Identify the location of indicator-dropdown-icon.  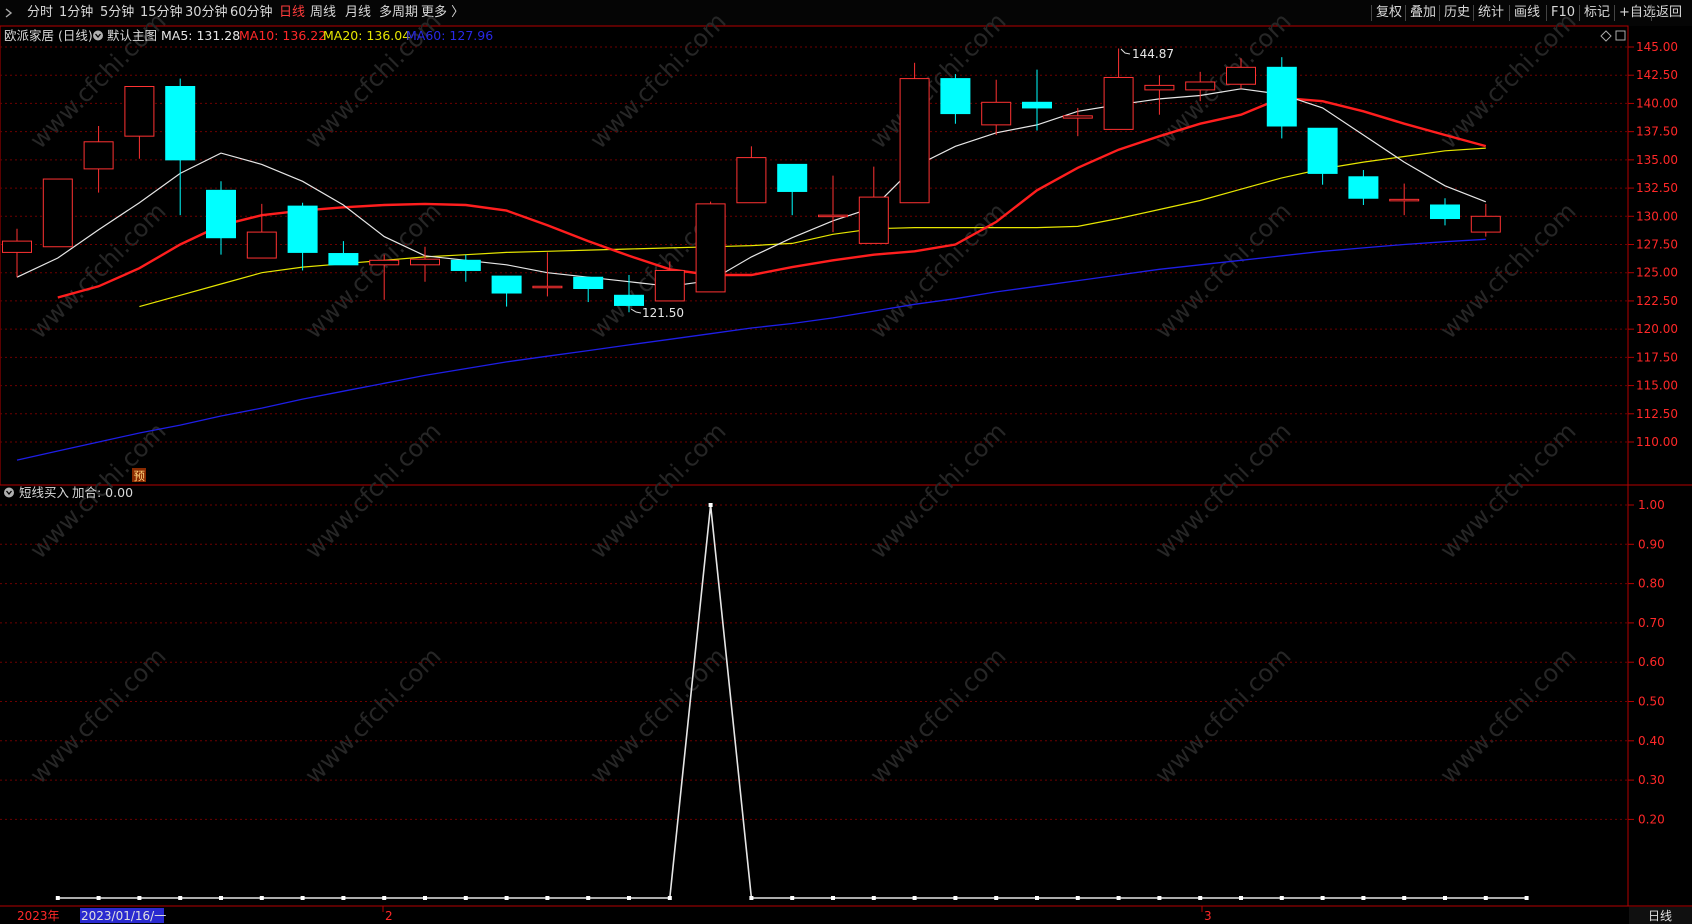
(98, 35).